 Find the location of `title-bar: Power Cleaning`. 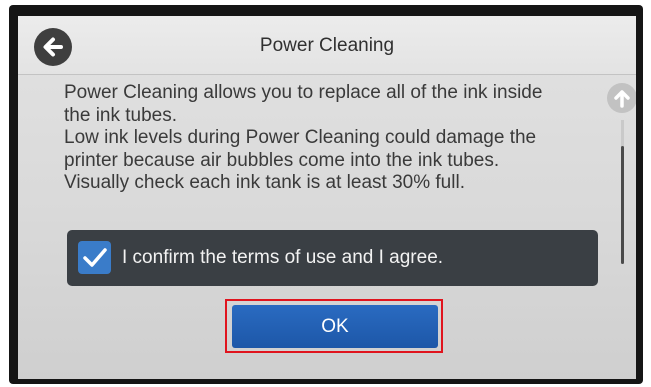

title-bar: Power Cleaning is located at coordinates (327, 45).